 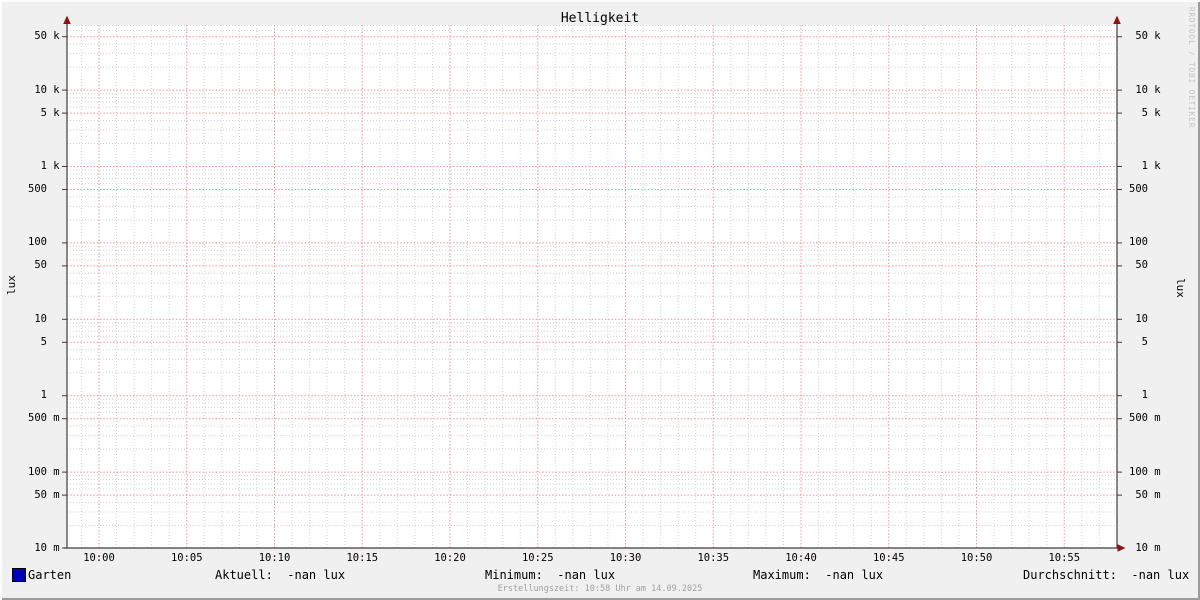 What do you see at coordinates (600, 18) in the screenshot?
I see `chart-title: Helligkeit` at bounding box center [600, 18].